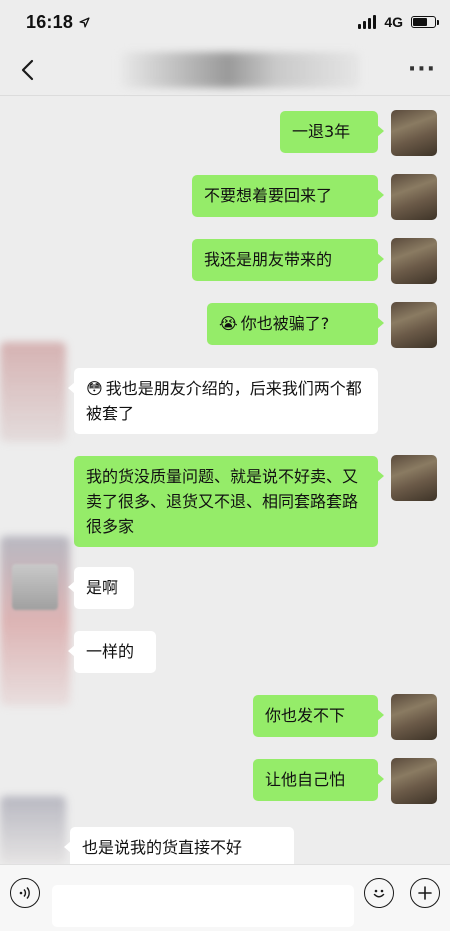  What do you see at coordinates (50, 21) in the screenshot?
I see `status-time: 16:18` at bounding box center [50, 21].